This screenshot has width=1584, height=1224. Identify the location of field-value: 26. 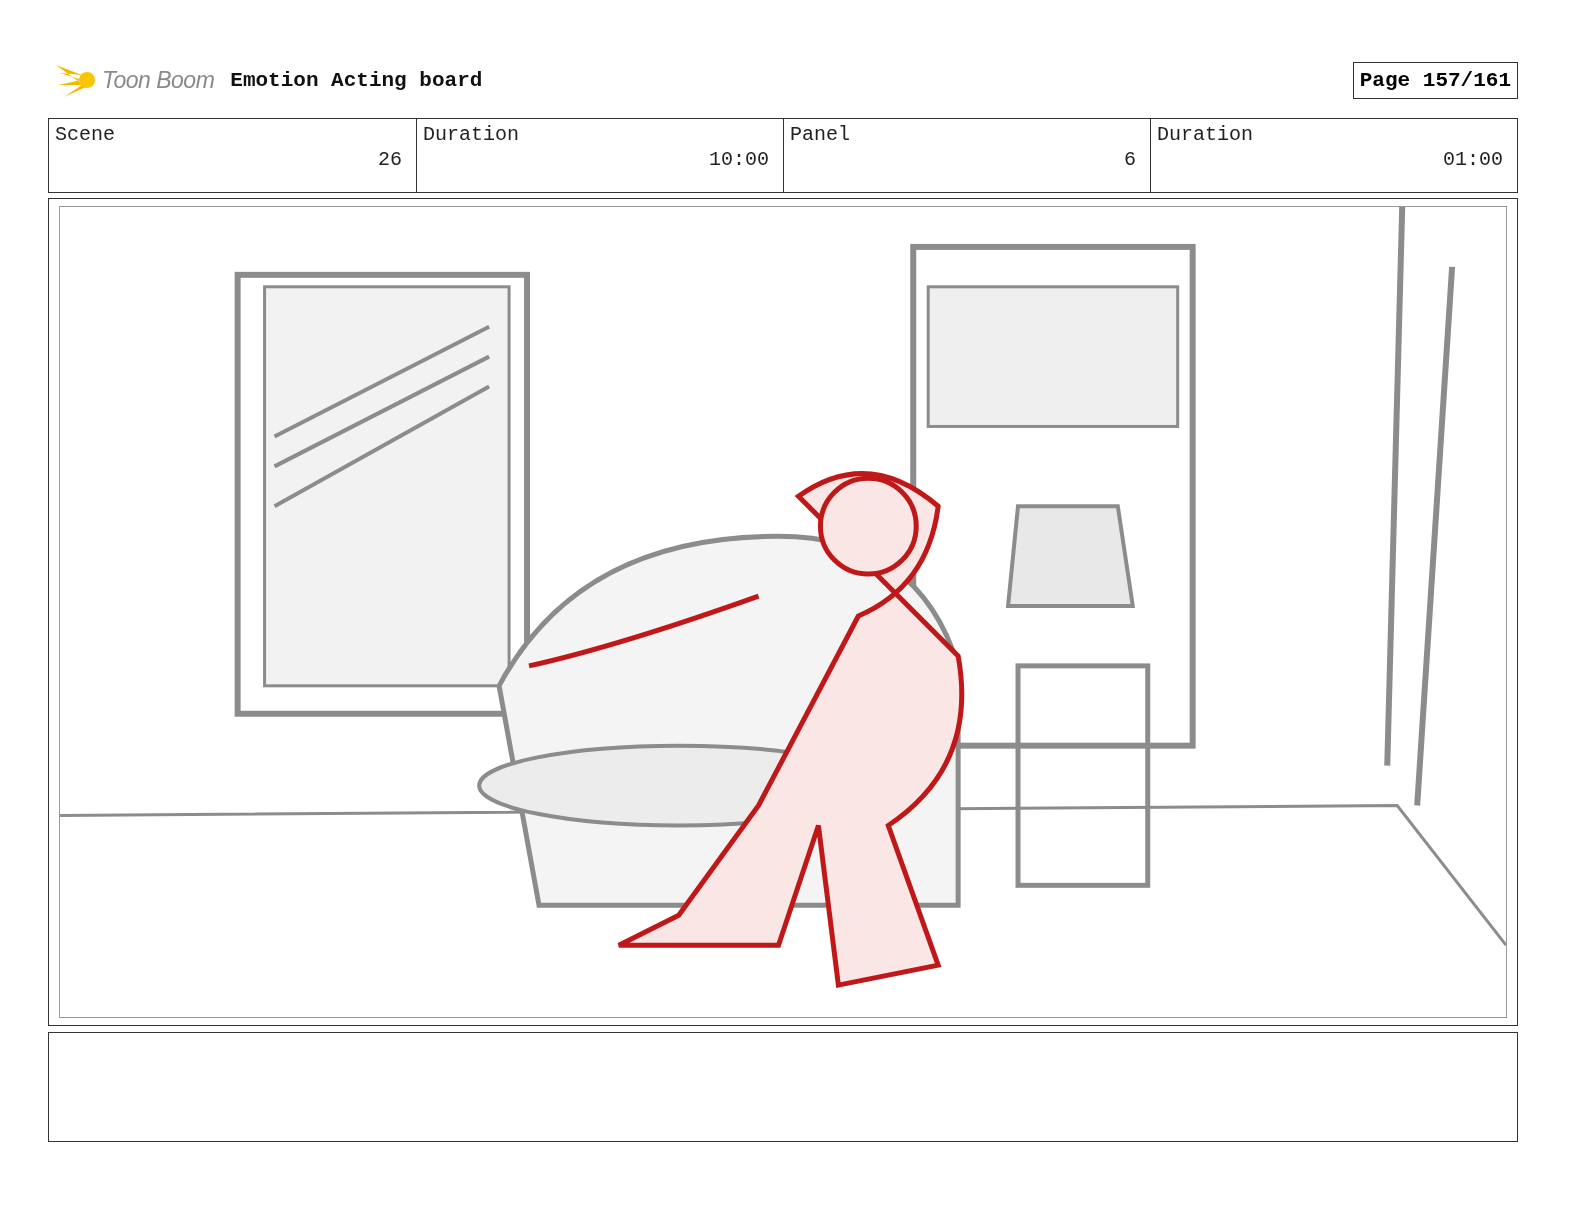
(390, 159).